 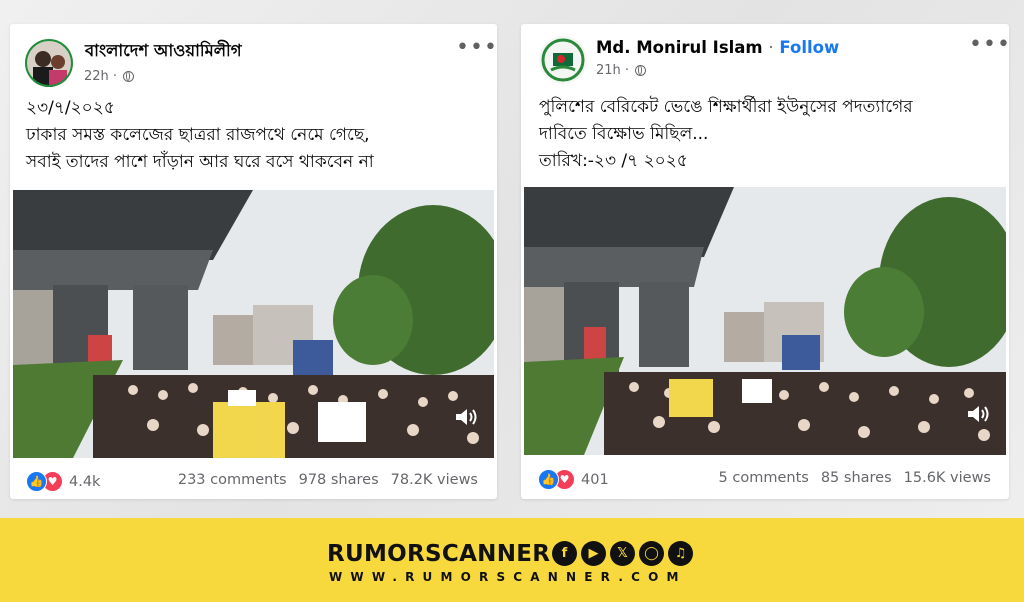 What do you see at coordinates (508, 577) in the screenshot?
I see `website-url: WWW.RUMORSCANNER.COM` at bounding box center [508, 577].